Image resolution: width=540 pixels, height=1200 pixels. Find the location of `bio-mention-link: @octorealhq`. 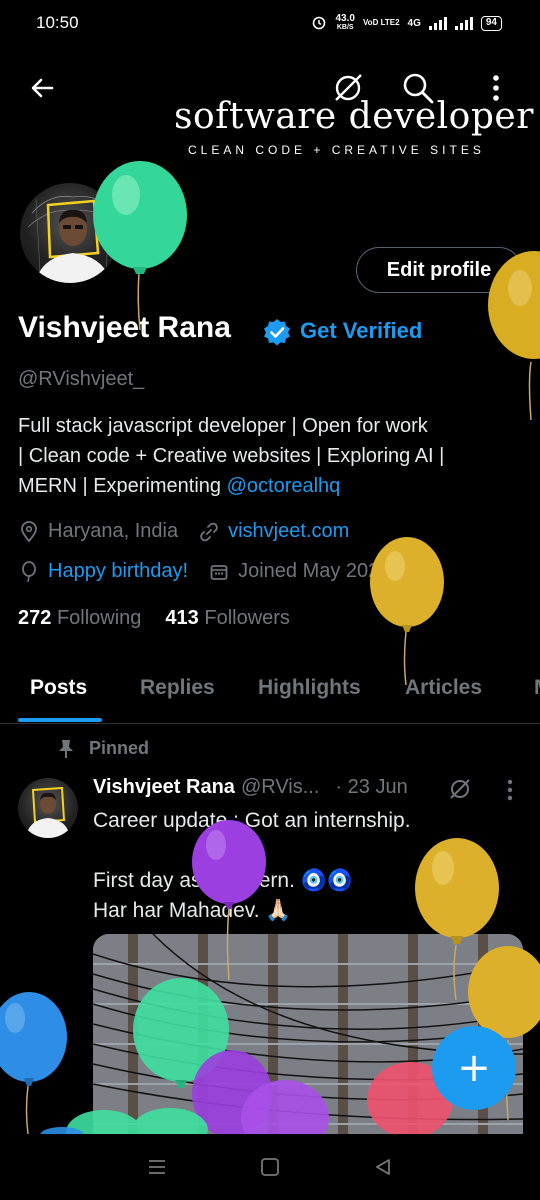

bio-mention-link: @octorealhq is located at coordinates (284, 486).